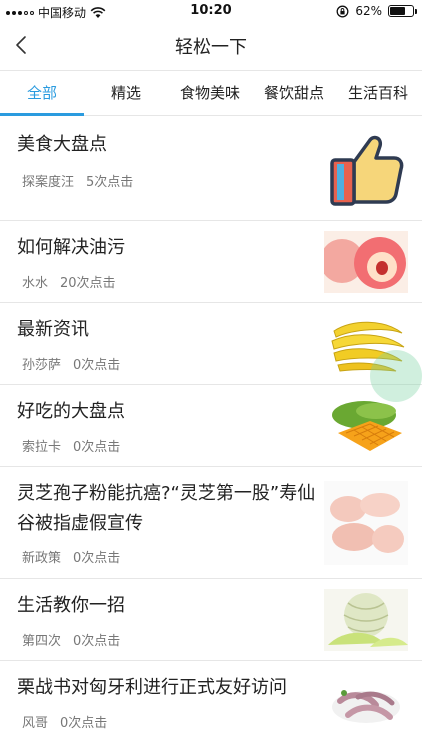 Image resolution: width=422 pixels, height=750 pixels. I want to click on list-item: 如何解决油污 水水 20次点击, so click(211, 262).